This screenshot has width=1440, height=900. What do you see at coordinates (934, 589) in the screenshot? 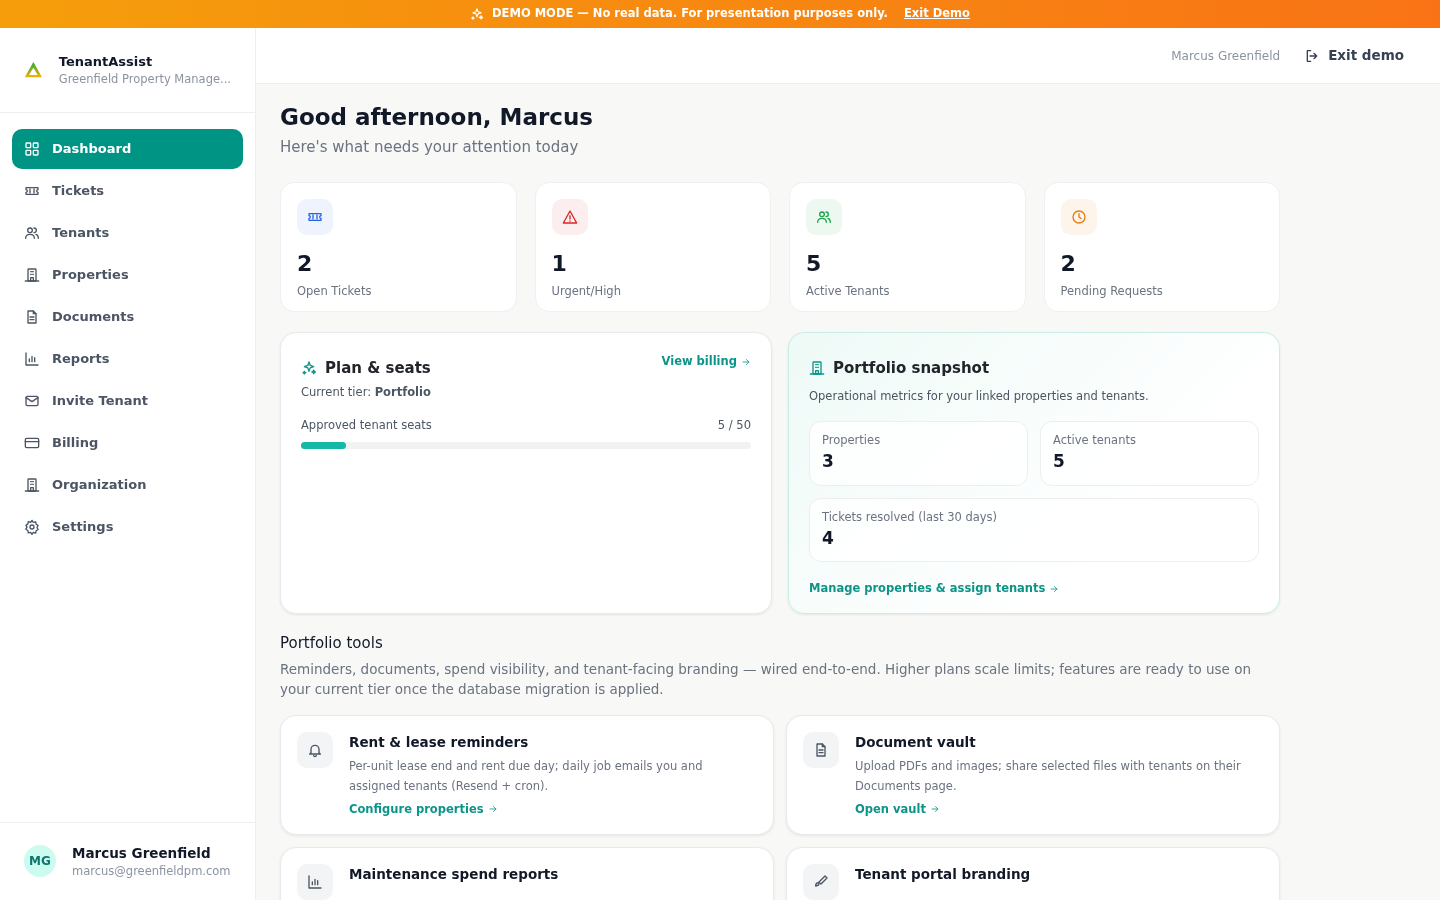
I see `manage-properties-link: Manage properties & assign tenants` at bounding box center [934, 589].